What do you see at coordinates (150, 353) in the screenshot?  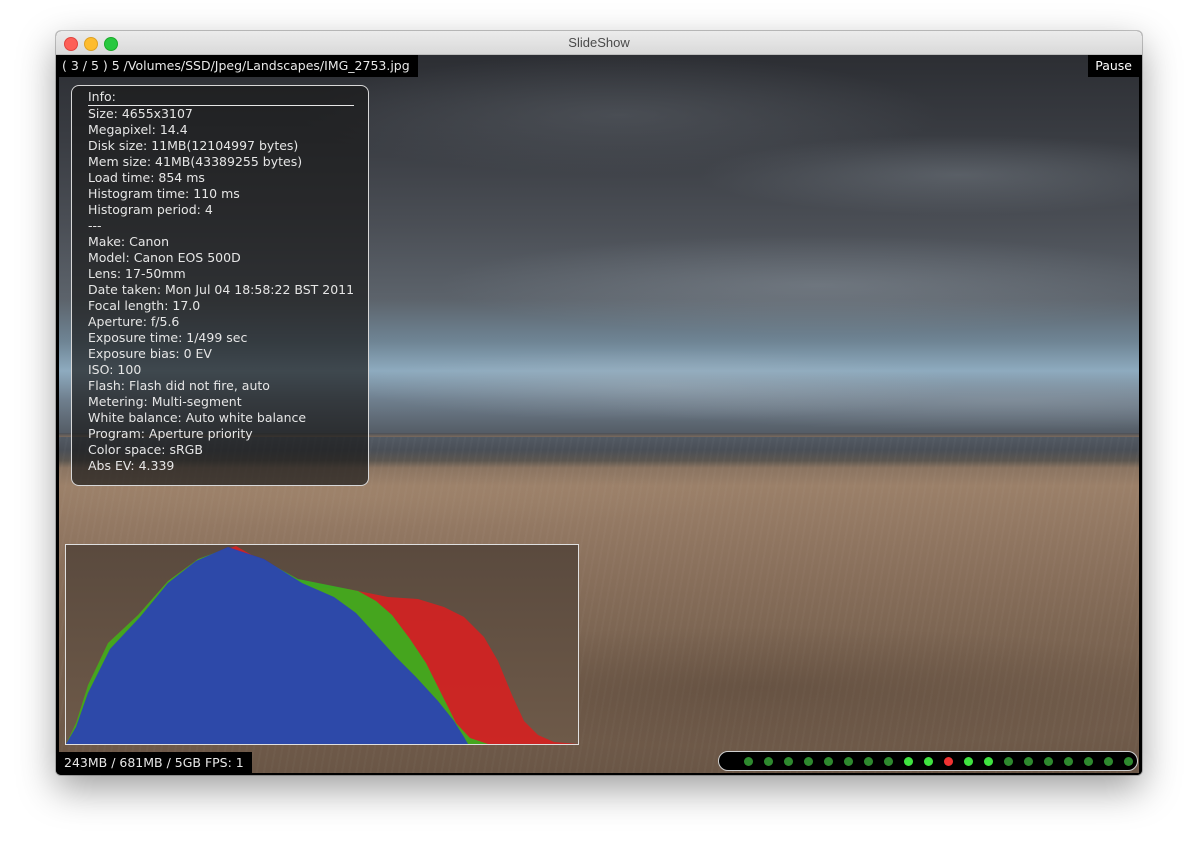 I see `info-line: Exposure bias: 0 EV` at bounding box center [150, 353].